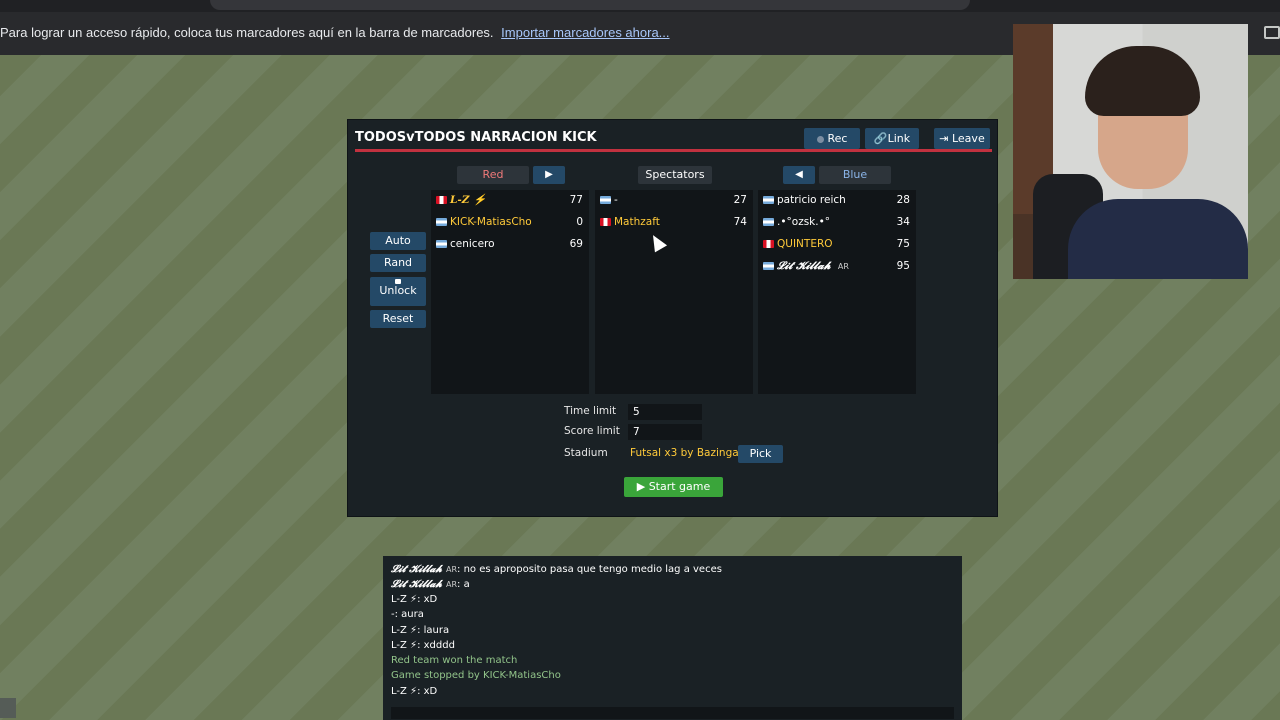 The image size is (1280, 720). I want to click on lock-icon, so click(398, 281).